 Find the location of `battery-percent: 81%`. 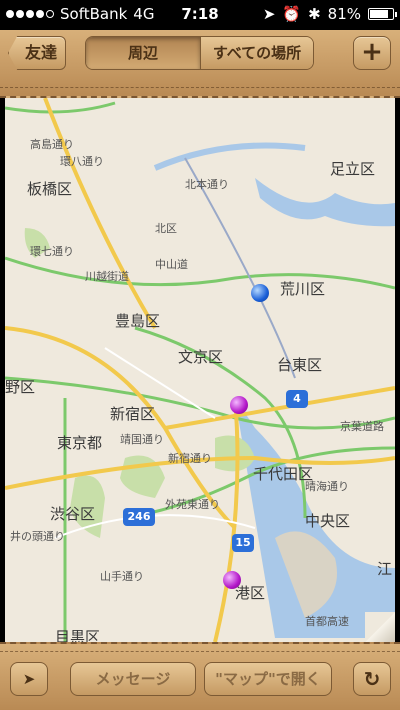

battery-percent: 81% is located at coordinates (344, 14).